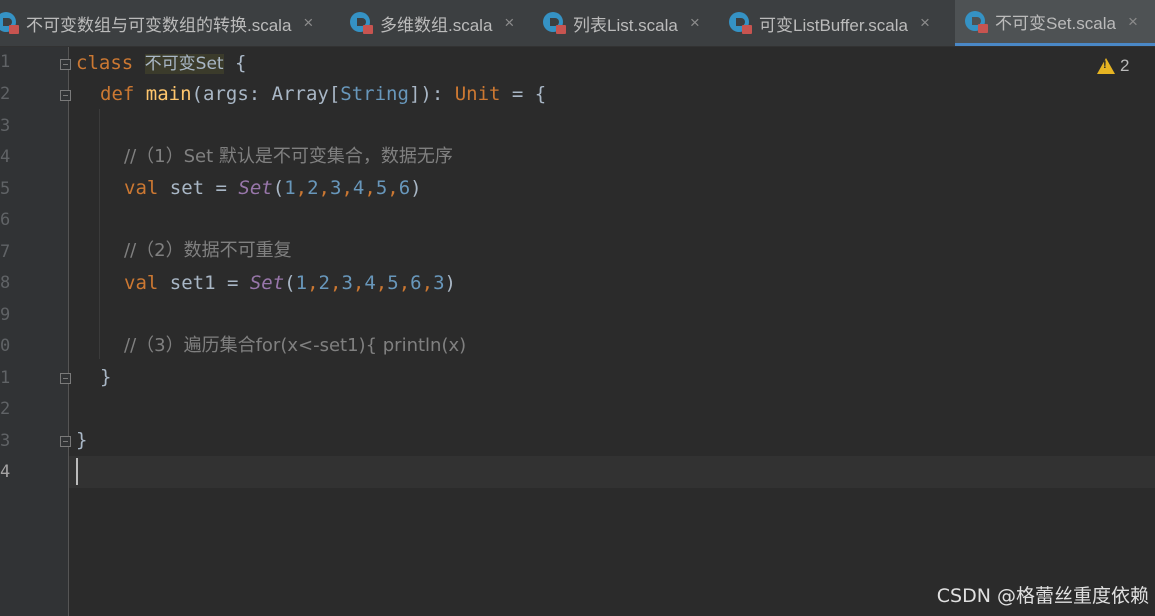 Image resolution: width=1155 pixels, height=616 pixels. What do you see at coordinates (168, 94) in the screenshot?
I see `method-name: main` at bounding box center [168, 94].